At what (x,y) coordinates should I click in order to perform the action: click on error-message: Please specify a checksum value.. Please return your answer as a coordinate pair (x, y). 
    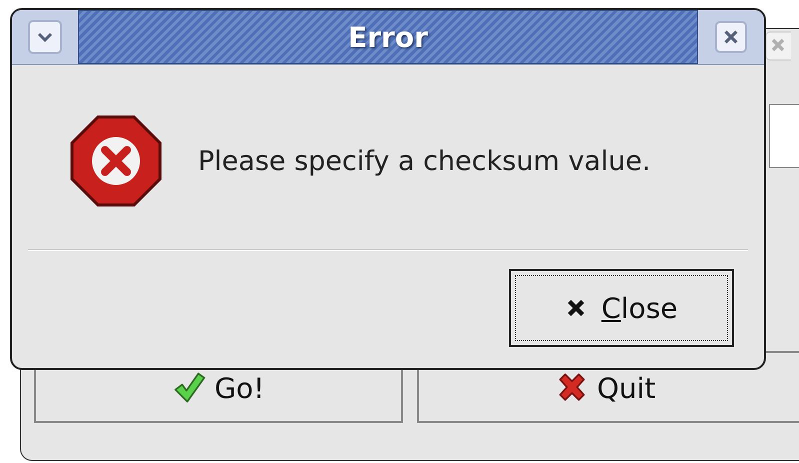
    Looking at the image, I should click on (424, 161).